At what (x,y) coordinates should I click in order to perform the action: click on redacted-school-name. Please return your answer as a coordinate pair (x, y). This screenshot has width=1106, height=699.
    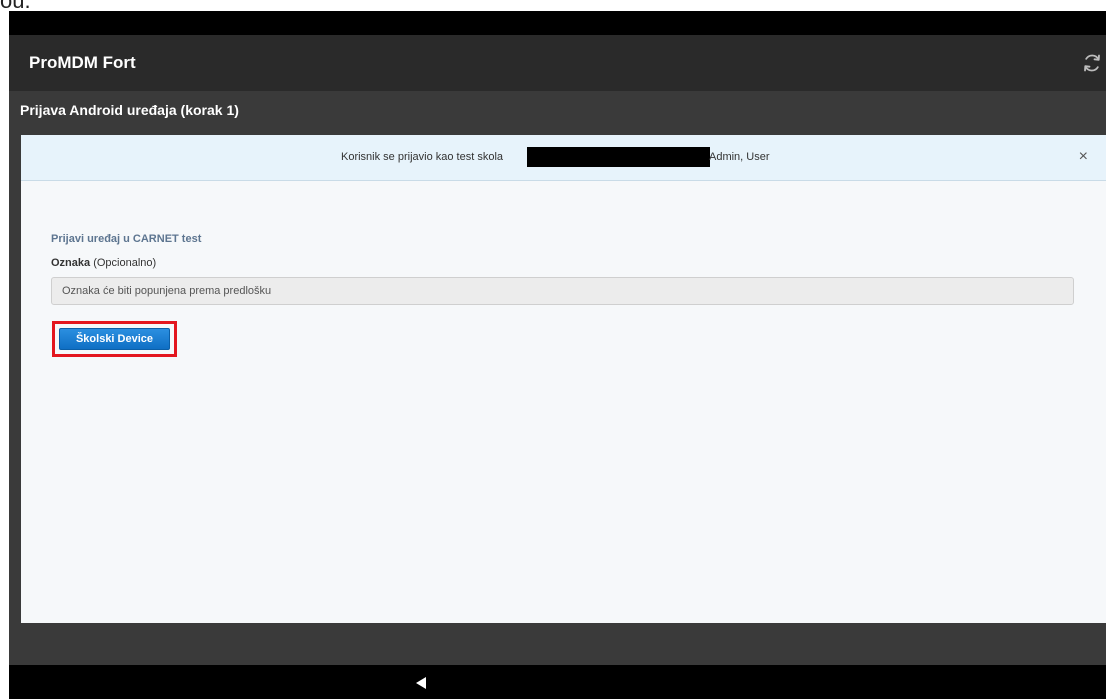
    Looking at the image, I should click on (618, 157).